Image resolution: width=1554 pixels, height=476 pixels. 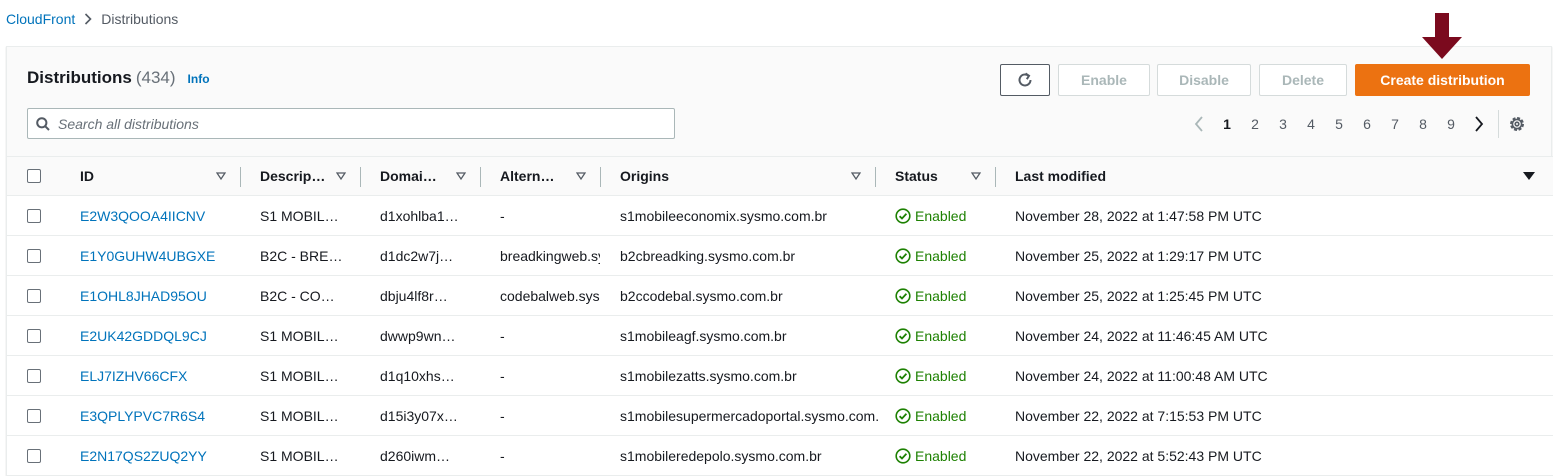 What do you see at coordinates (644, 176) in the screenshot?
I see `column-header-origins: Origins` at bounding box center [644, 176].